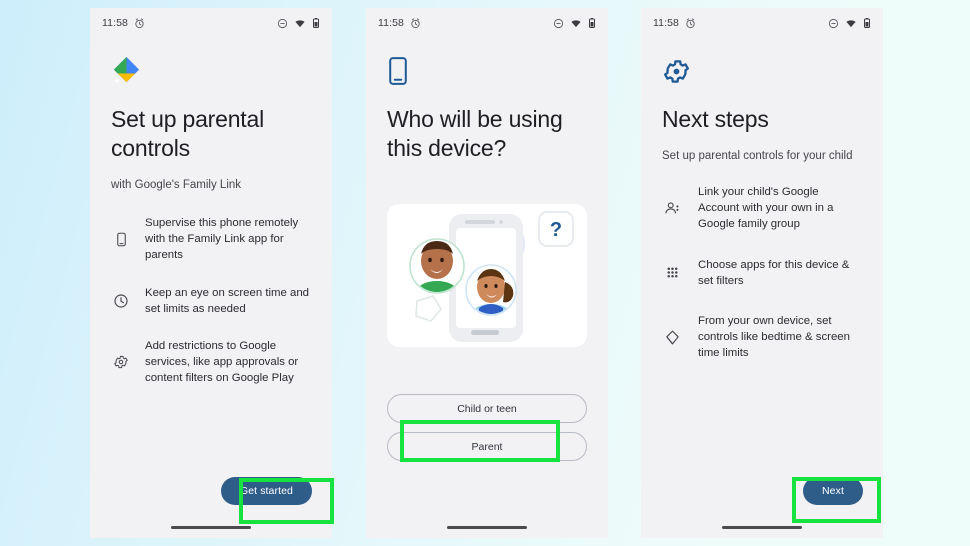 The image size is (970, 546). I want to click on child-or-teen-button: Child or teen, so click(487, 408).